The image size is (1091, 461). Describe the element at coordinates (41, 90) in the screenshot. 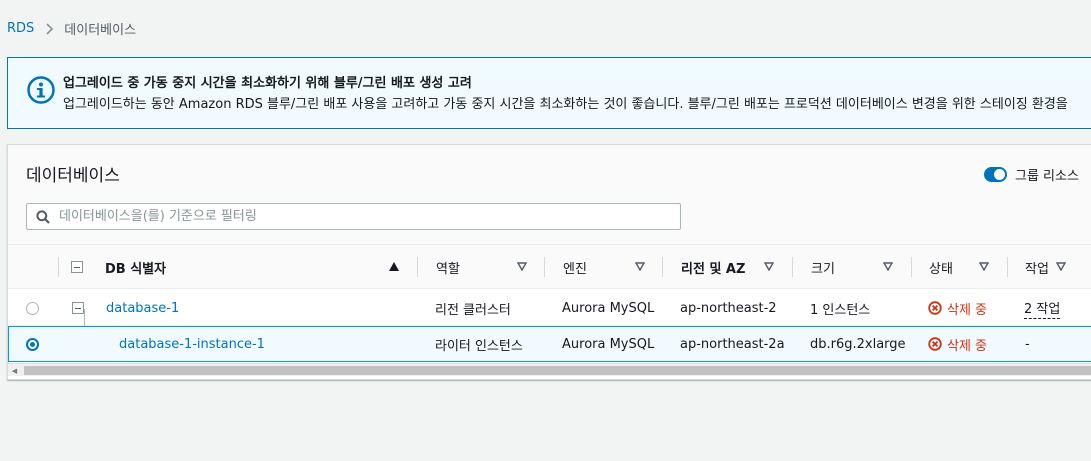

I see `info-icon` at that location.